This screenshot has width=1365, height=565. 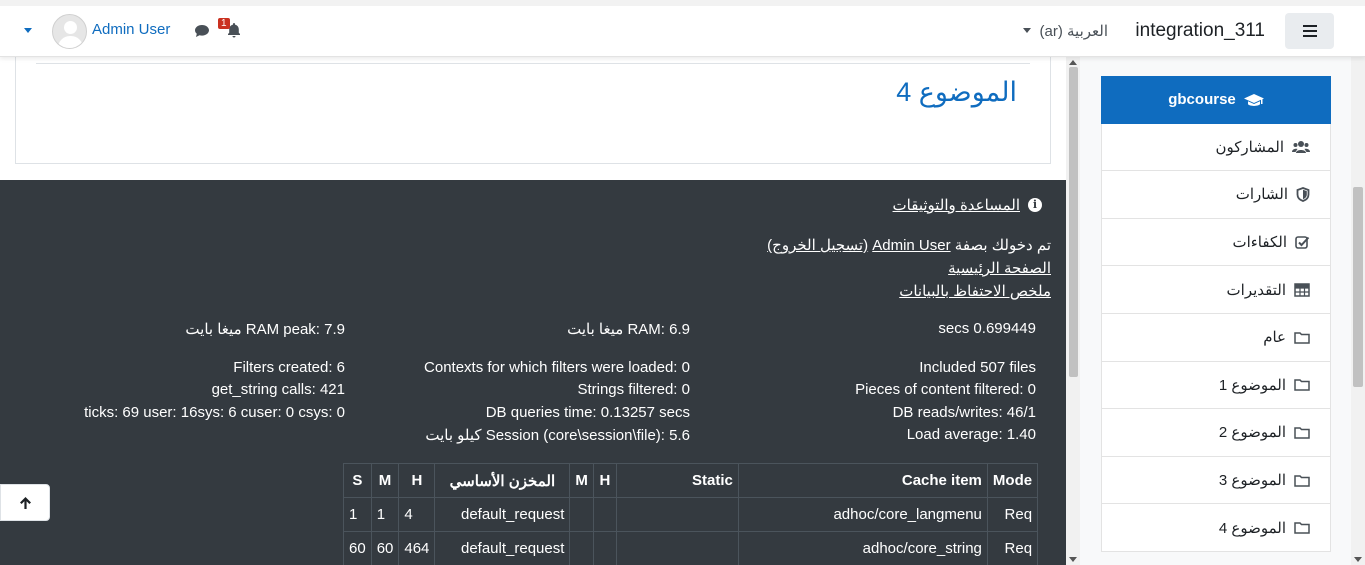 What do you see at coordinates (1216, 433) in the screenshot?
I see `nav-item-topic-2: الموضوع 2` at bounding box center [1216, 433].